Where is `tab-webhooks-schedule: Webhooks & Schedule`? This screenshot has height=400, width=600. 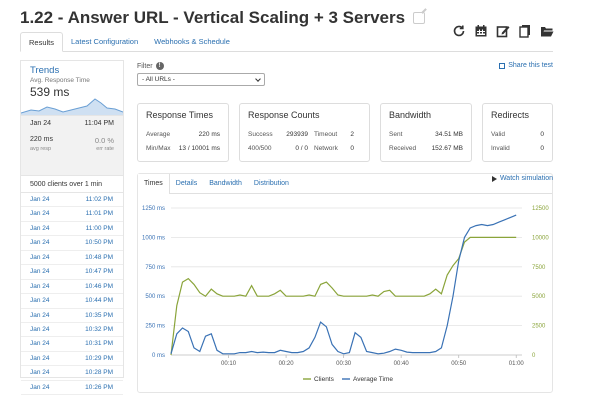 tab-webhooks-schedule: Webhooks & Schedule is located at coordinates (192, 42).